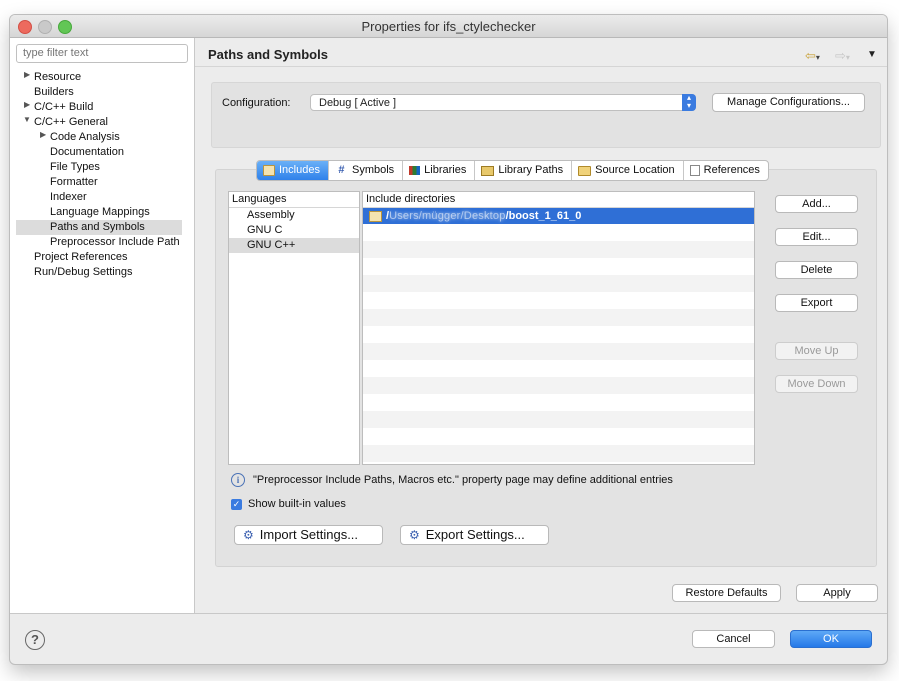  I want to click on sidebar-item-cpp-general: C/C++ General, so click(71, 122).